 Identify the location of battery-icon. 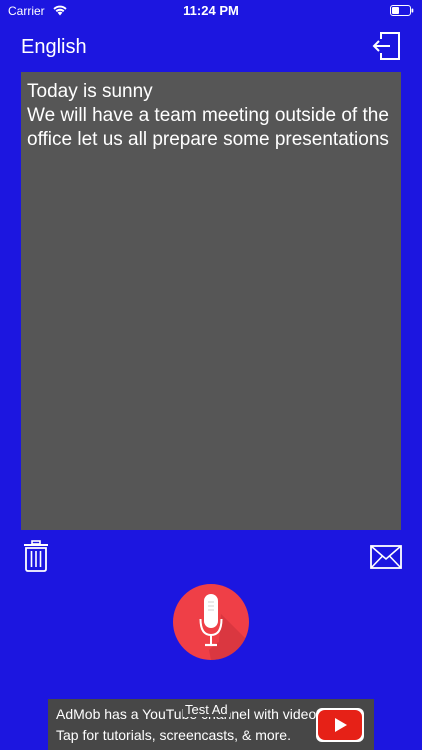
(402, 10).